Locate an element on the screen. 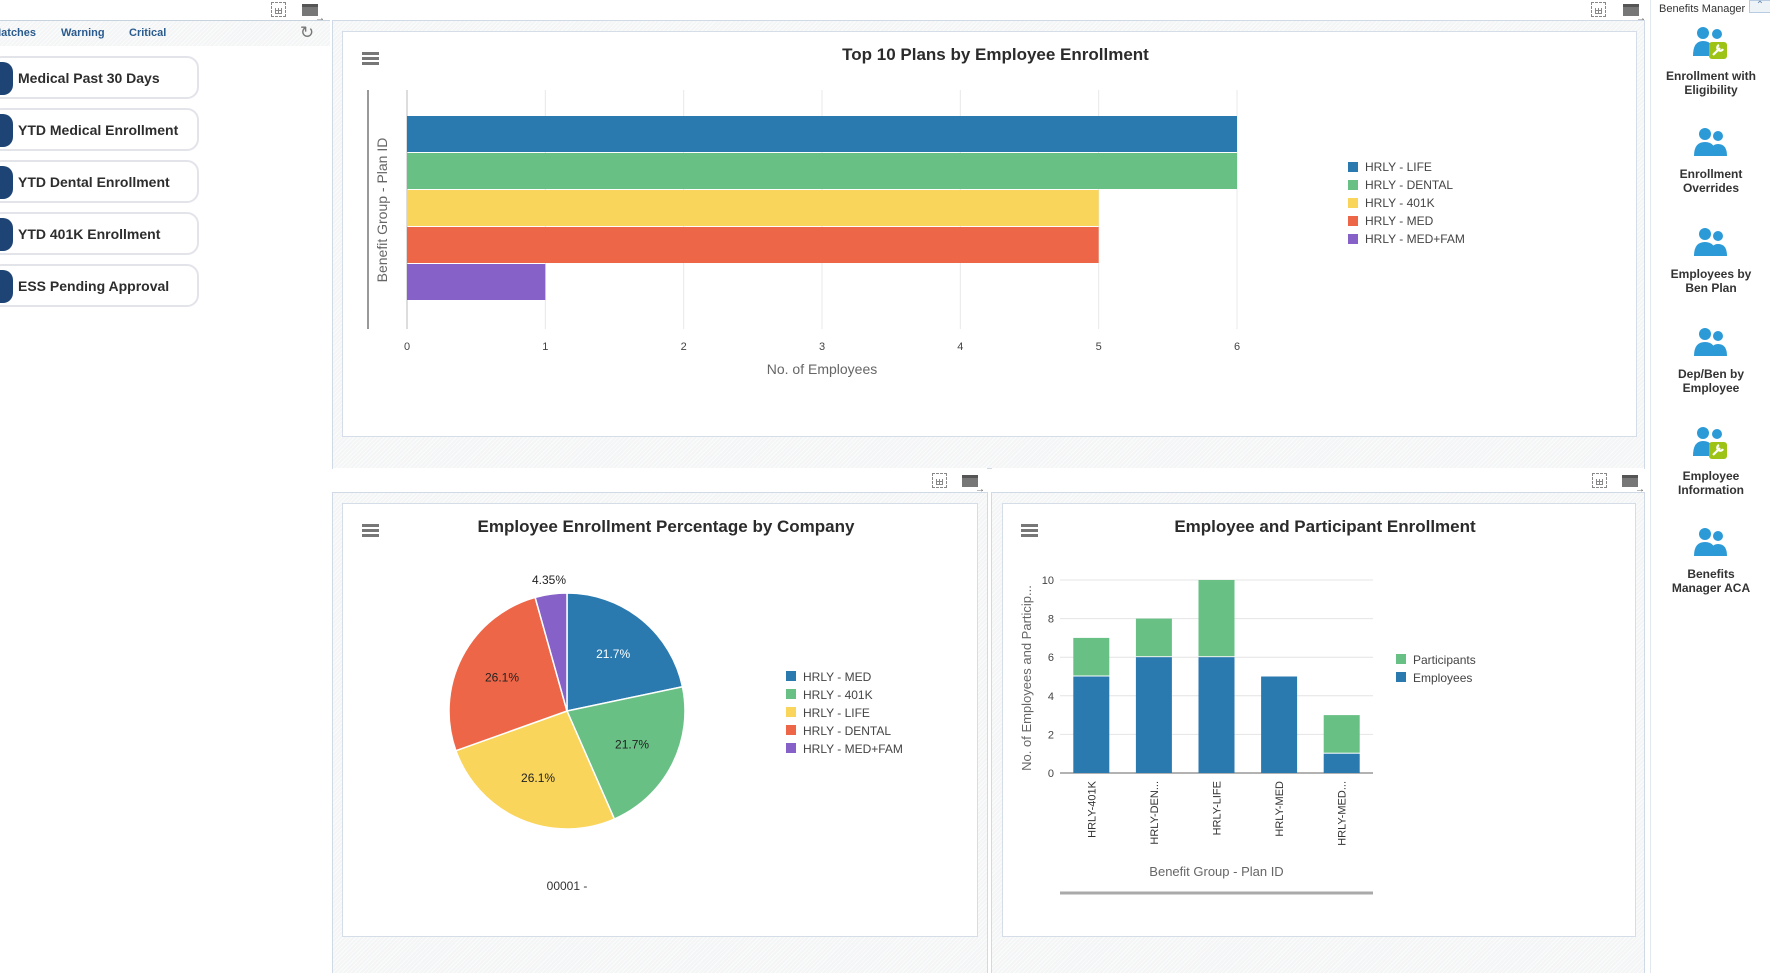  kpi-medical-past-30-days: Medical Past 30 Days is located at coordinates (99, 77).